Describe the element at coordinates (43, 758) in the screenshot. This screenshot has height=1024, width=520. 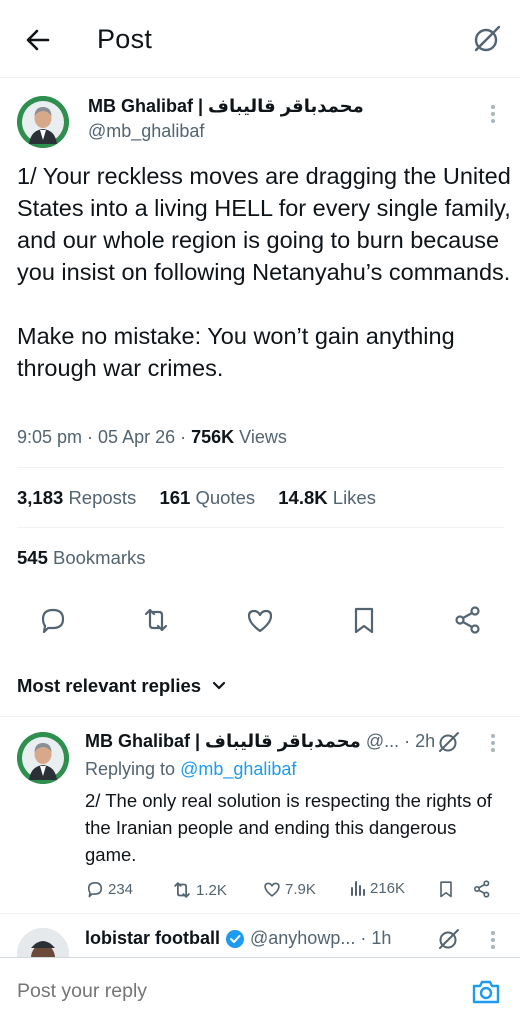
I see `reply-avatar` at that location.